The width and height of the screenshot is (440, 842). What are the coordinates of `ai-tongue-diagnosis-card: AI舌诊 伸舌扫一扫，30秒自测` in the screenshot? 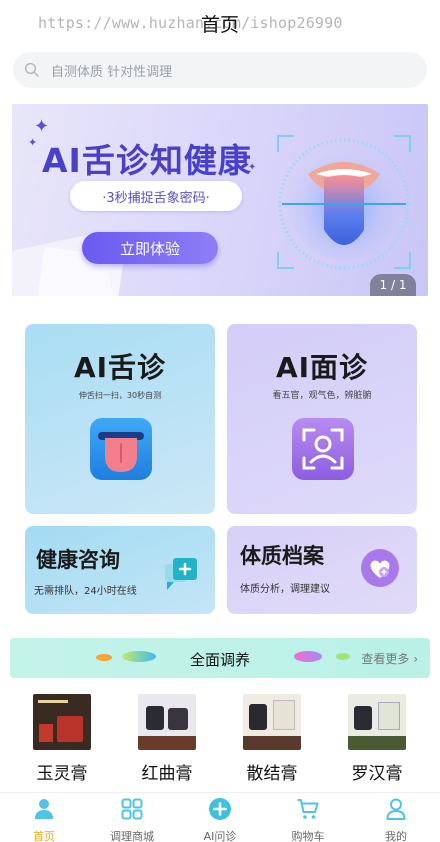 It's located at (120, 419).